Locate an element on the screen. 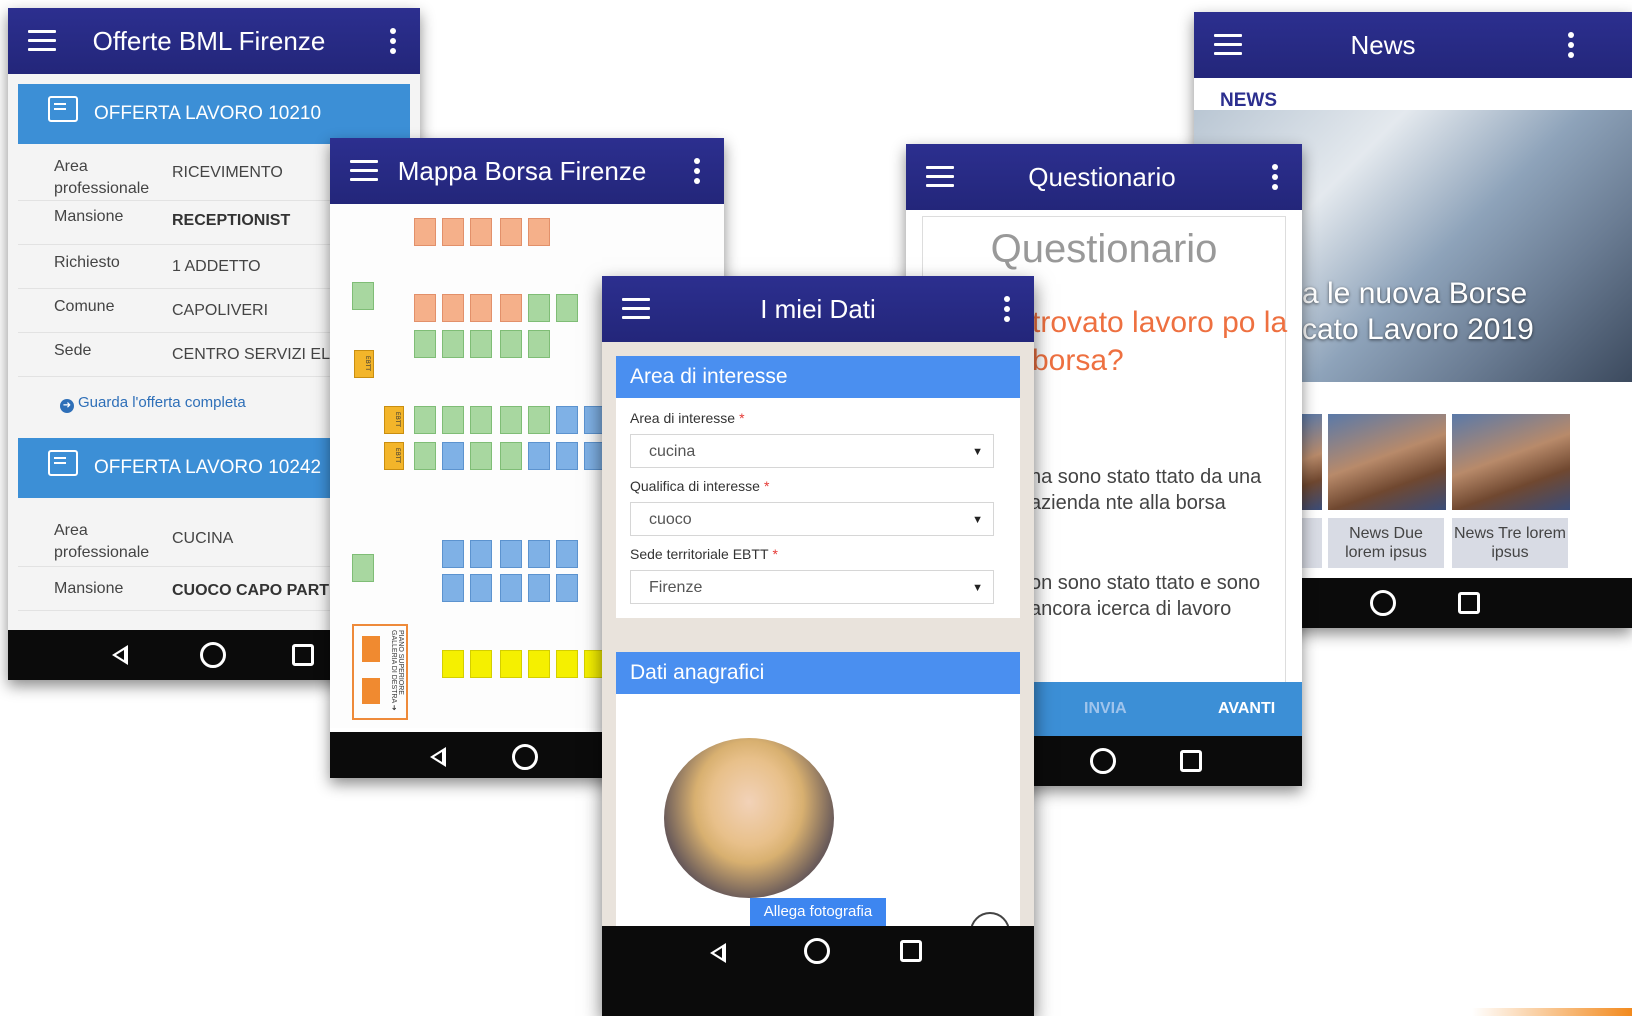 The height and width of the screenshot is (1016, 1632). row-key: Area professionale is located at coordinates (102, 177).